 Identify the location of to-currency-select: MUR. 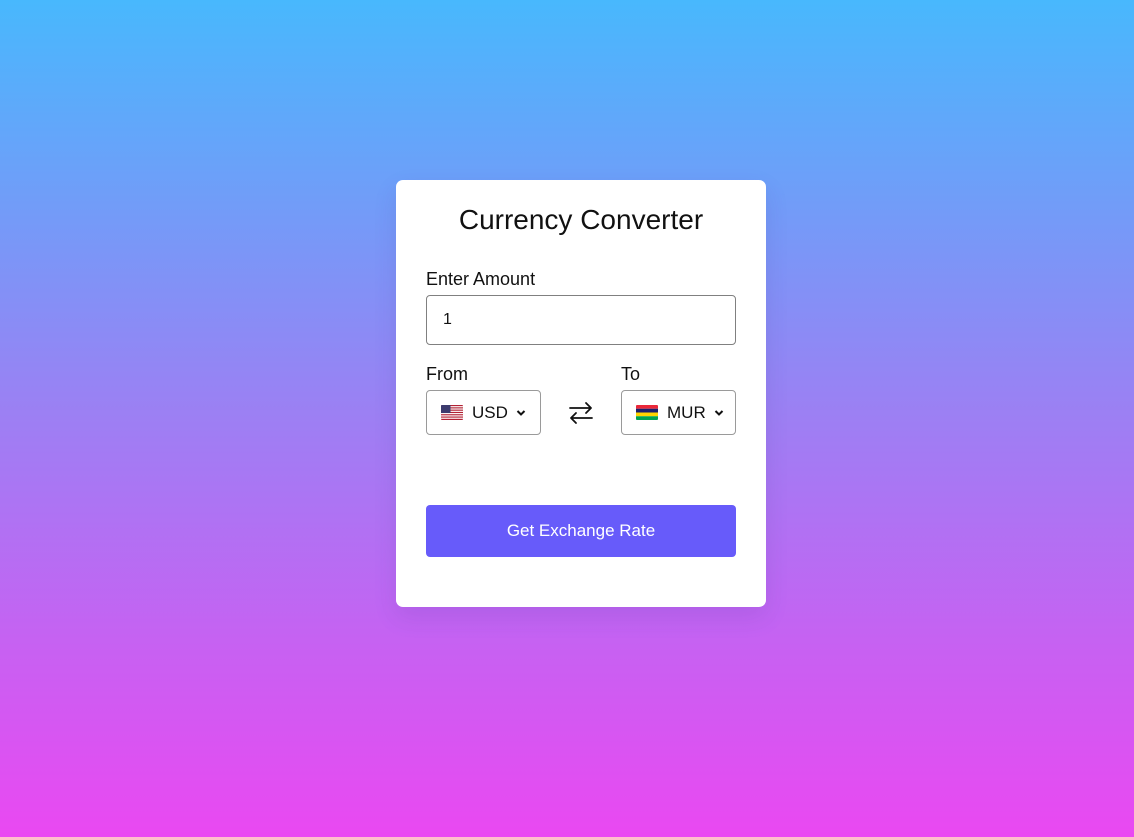
(678, 412).